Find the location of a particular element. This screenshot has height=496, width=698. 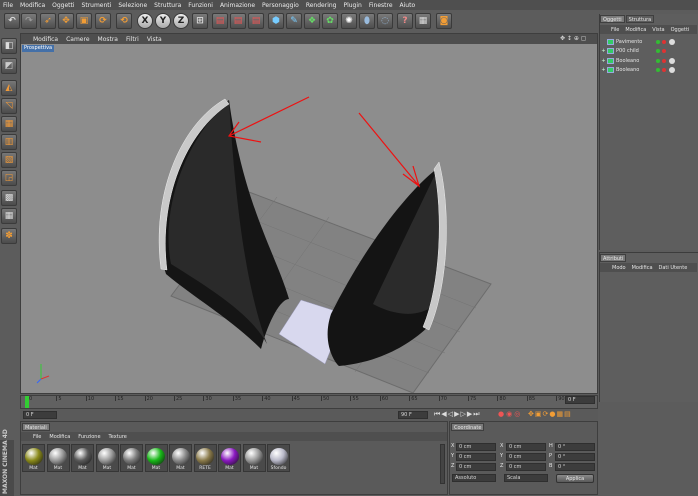

material-swatch: Sfondo is located at coordinates (278, 458).